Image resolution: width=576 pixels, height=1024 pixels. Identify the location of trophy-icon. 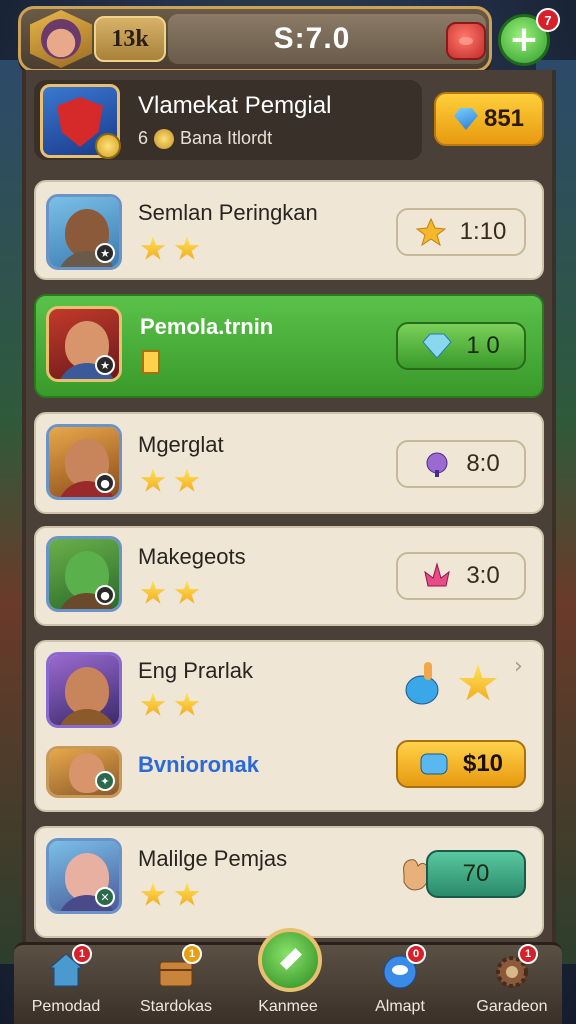
(151, 362).